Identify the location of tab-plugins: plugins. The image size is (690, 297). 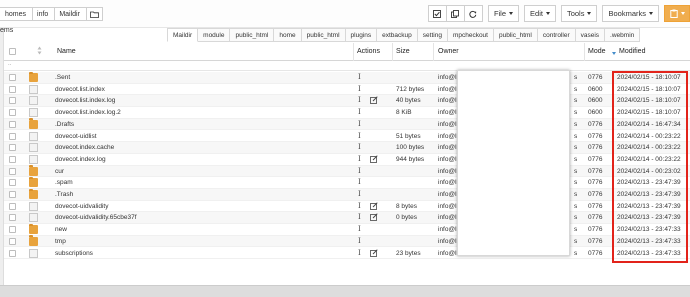
(361, 35).